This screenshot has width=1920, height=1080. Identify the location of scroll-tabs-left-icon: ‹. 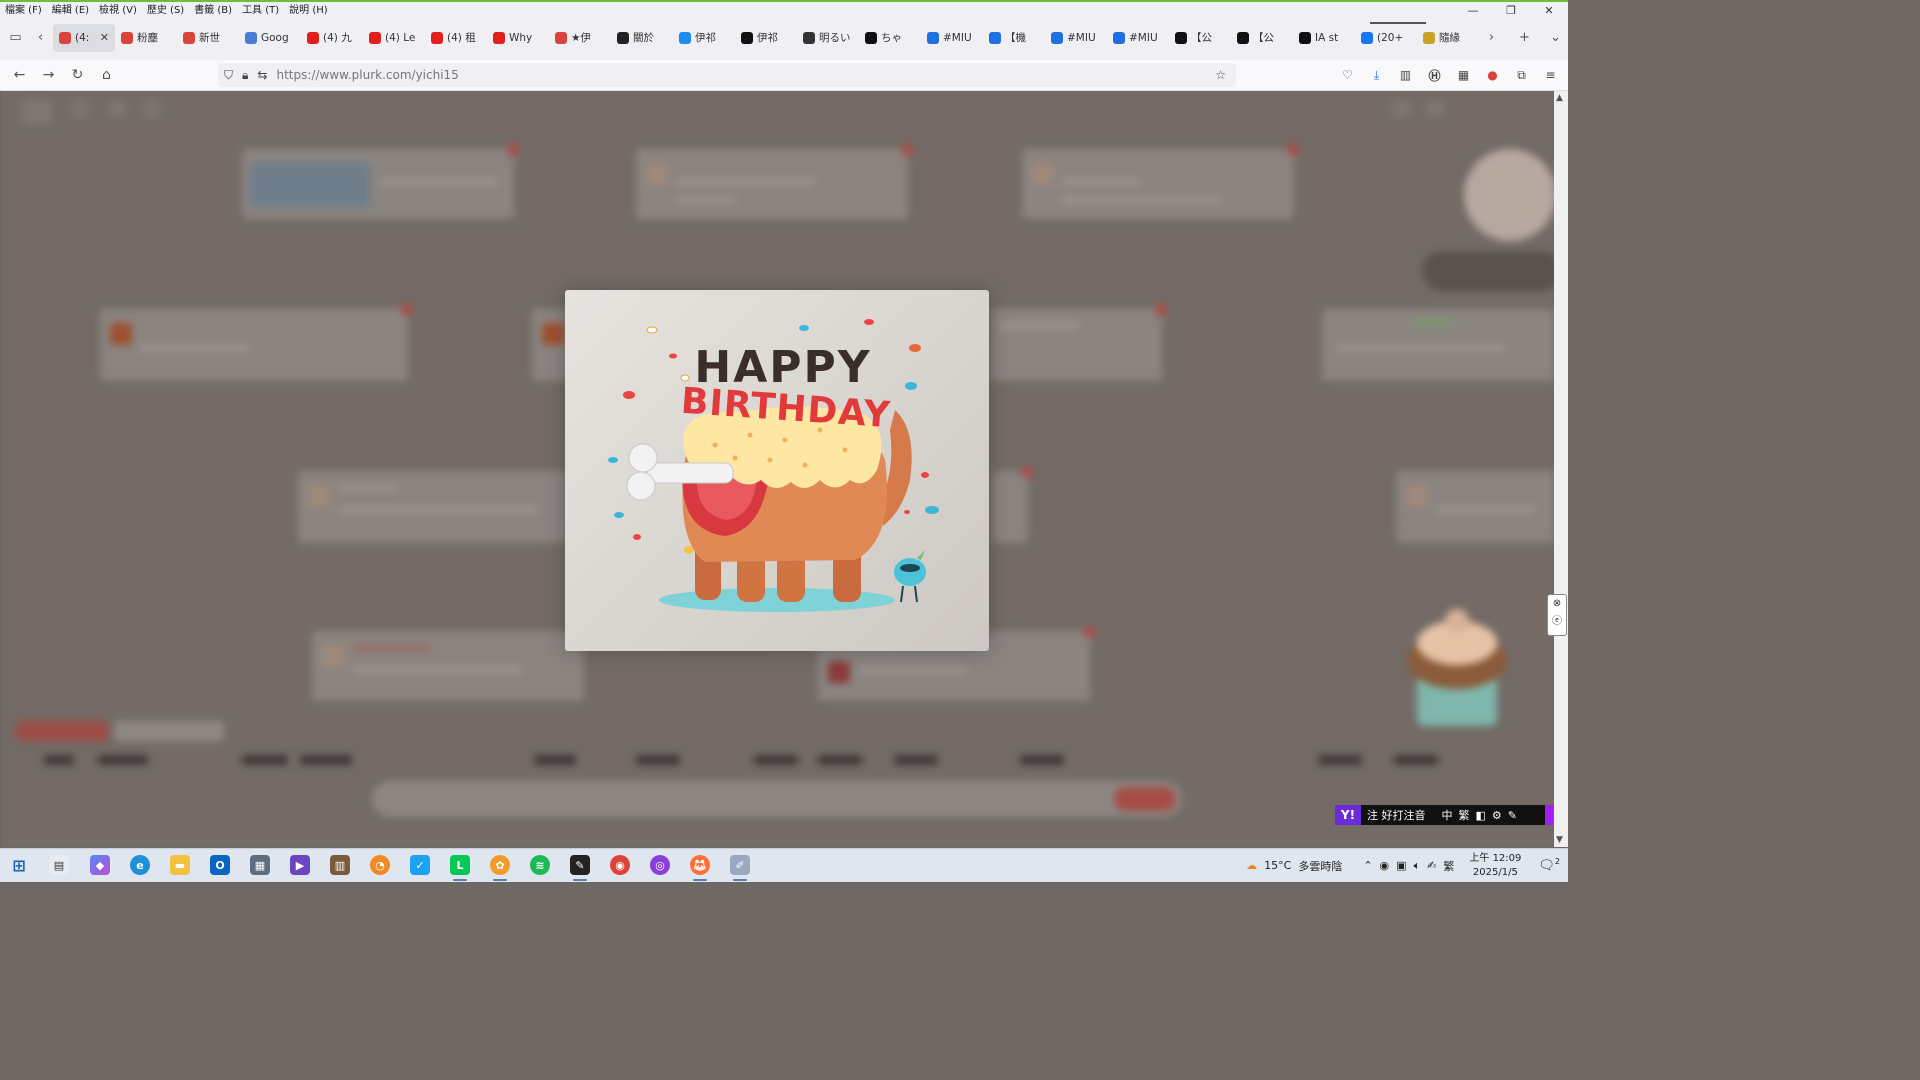
(40, 38).